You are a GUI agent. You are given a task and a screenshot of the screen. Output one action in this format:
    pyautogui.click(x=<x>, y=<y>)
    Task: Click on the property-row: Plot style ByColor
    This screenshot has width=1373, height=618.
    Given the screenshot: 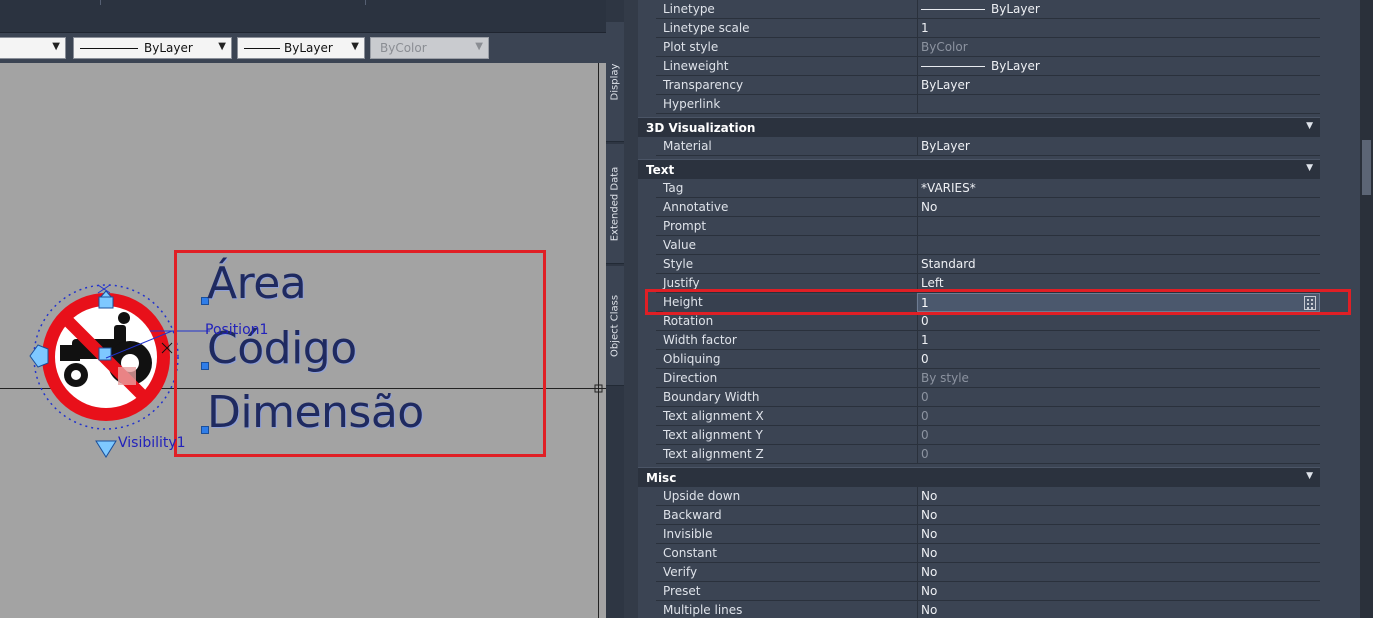 What is the action you would take?
    pyautogui.click(x=988, y=47)
    